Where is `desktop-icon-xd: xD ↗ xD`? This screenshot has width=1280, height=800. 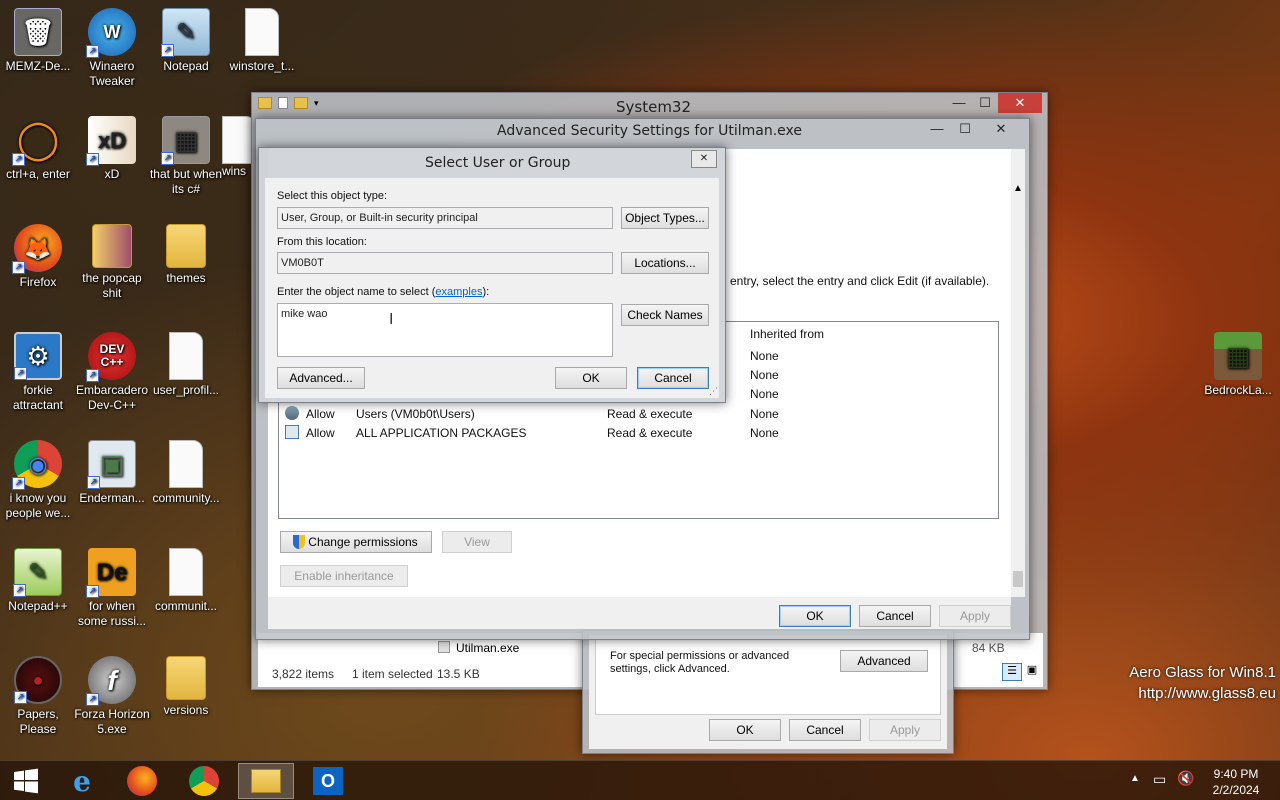 desktop-icon-xd: xD ↗ xD is located at coordinates (112, 149).